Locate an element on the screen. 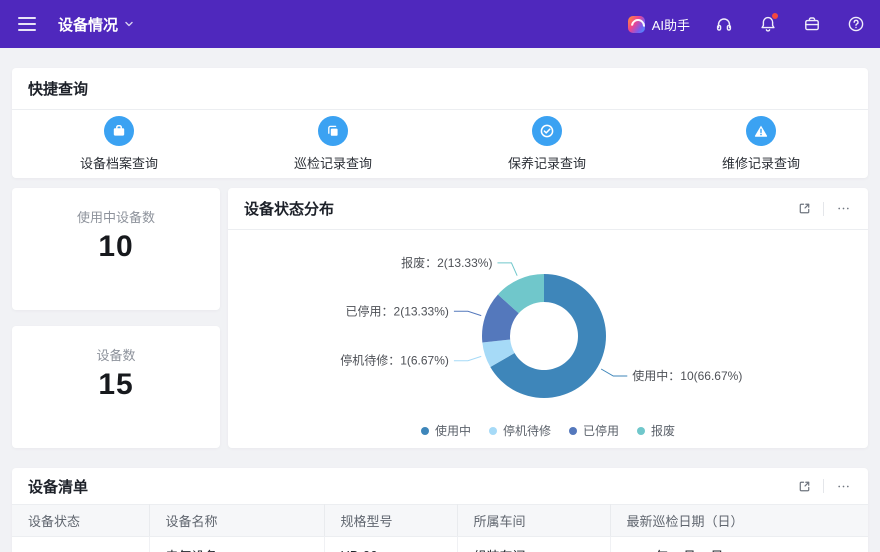 Image resolution: width=880 pixels, height=552 pixels. quick-link-maintenance-records: 保养记录查询 is located at coordinates (547, 143).